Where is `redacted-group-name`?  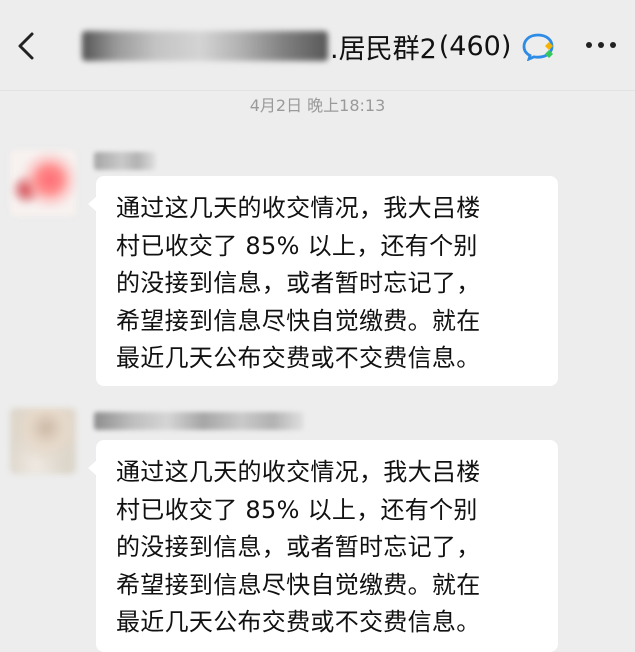 redacted-group-name is located at coordinates (205, 46).